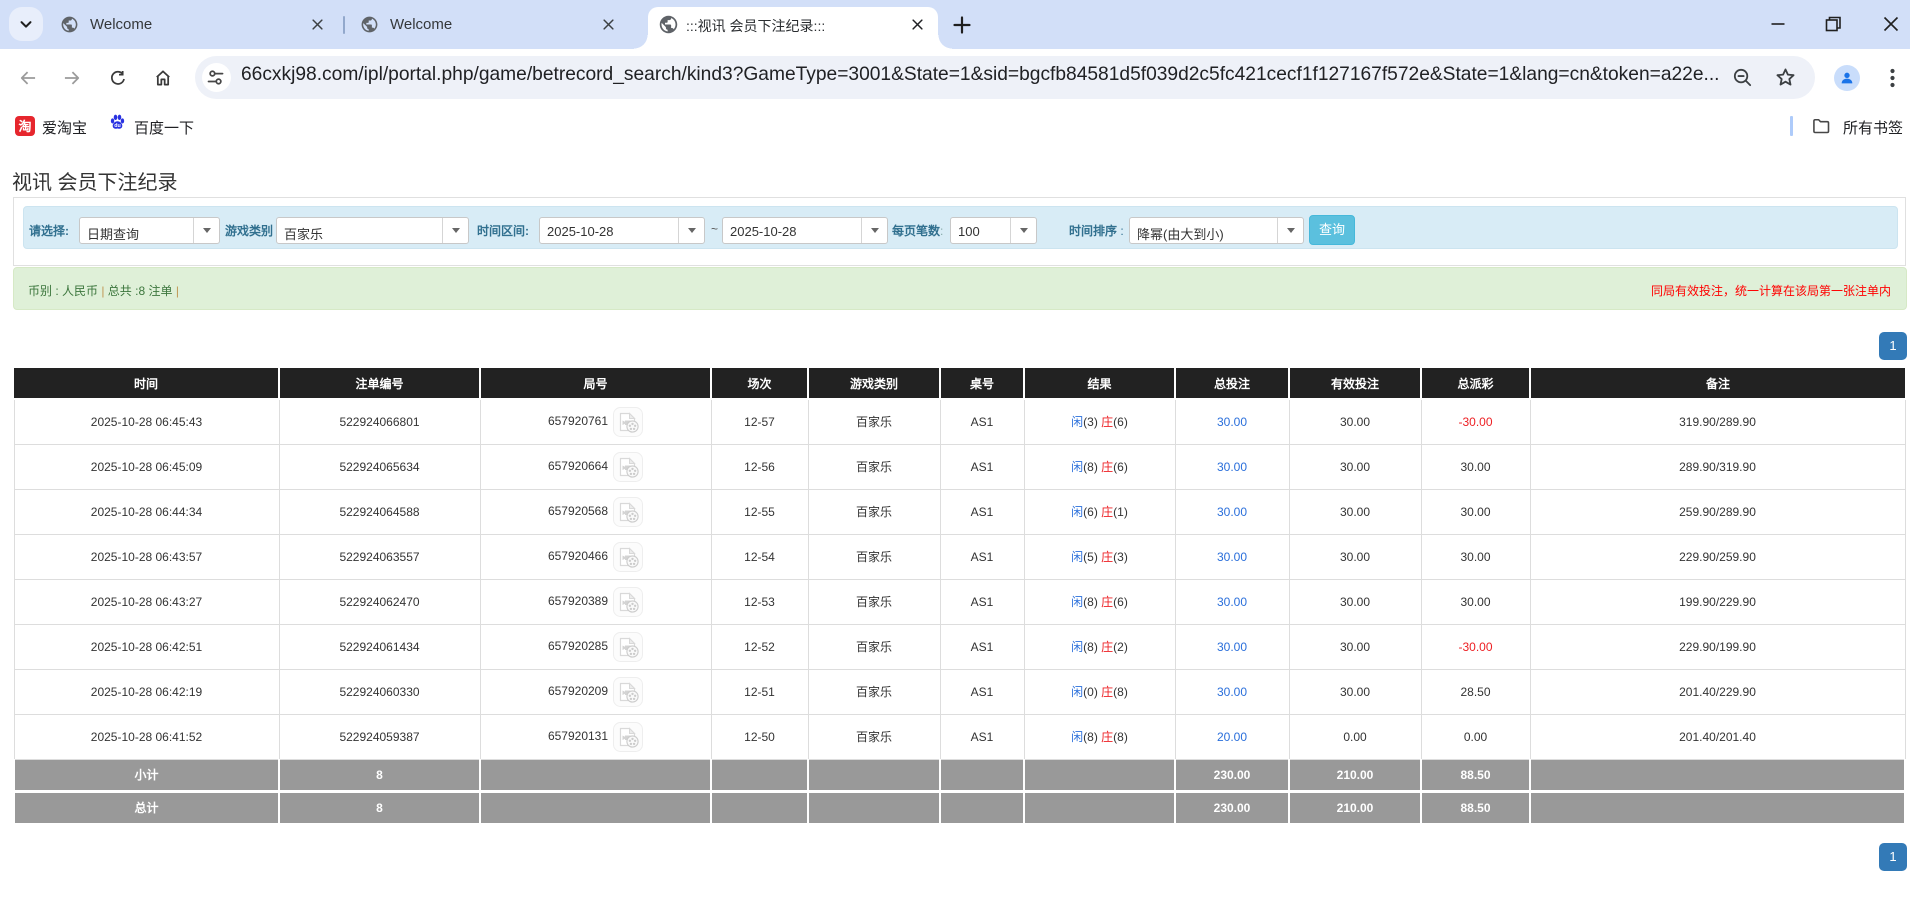 Image resolution: width=1910 pixels, height=904 pixels. I want to click on svg-text: 淘, so click(24, 126).